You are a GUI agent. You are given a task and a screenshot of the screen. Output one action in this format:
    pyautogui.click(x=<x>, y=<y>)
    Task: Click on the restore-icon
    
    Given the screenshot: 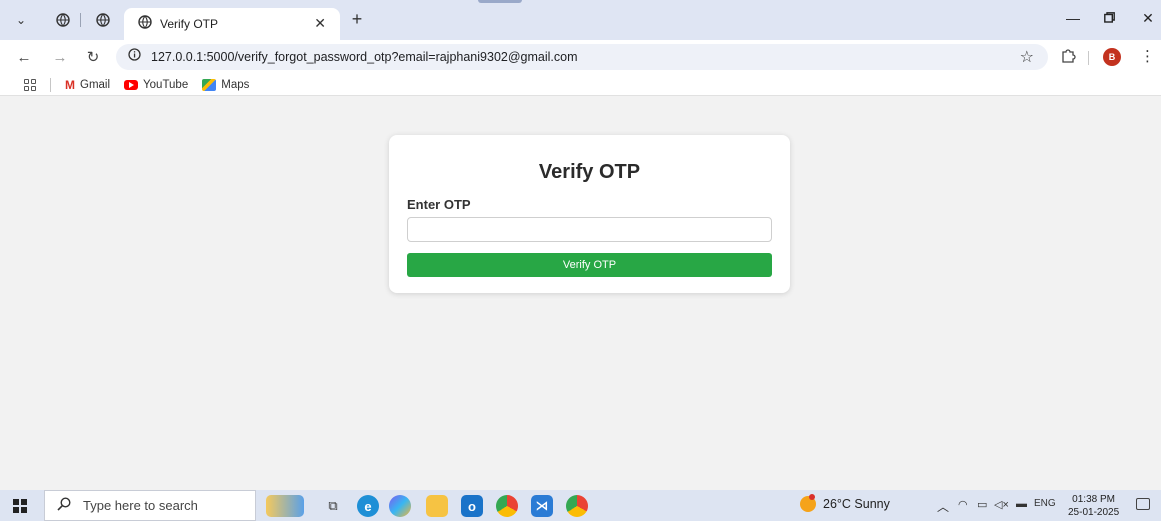 What is the action you would take?
    pyautogui.click(x=1109, y=18)
    